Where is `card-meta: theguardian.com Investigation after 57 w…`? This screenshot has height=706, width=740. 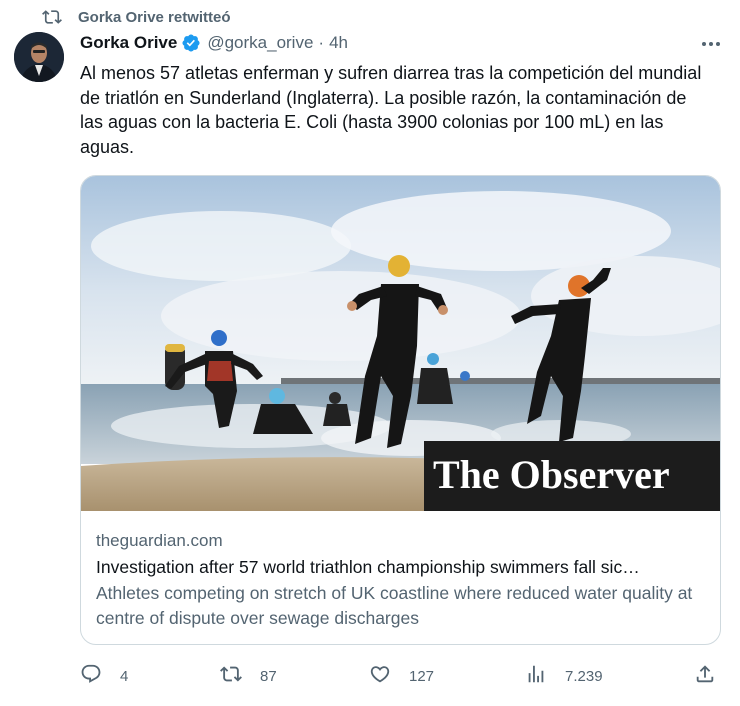 card-meta: theguardian.com Investigation after 57 w… is located at coordinates (401, 580).